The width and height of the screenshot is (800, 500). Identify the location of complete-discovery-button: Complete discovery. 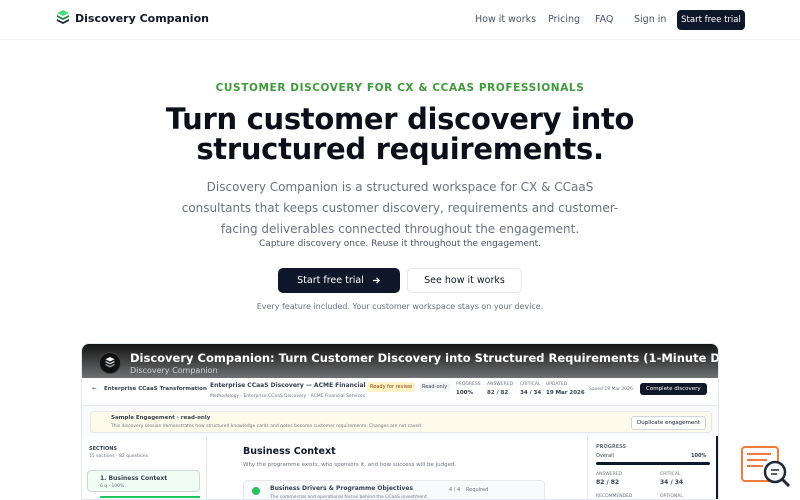
(673, 389).